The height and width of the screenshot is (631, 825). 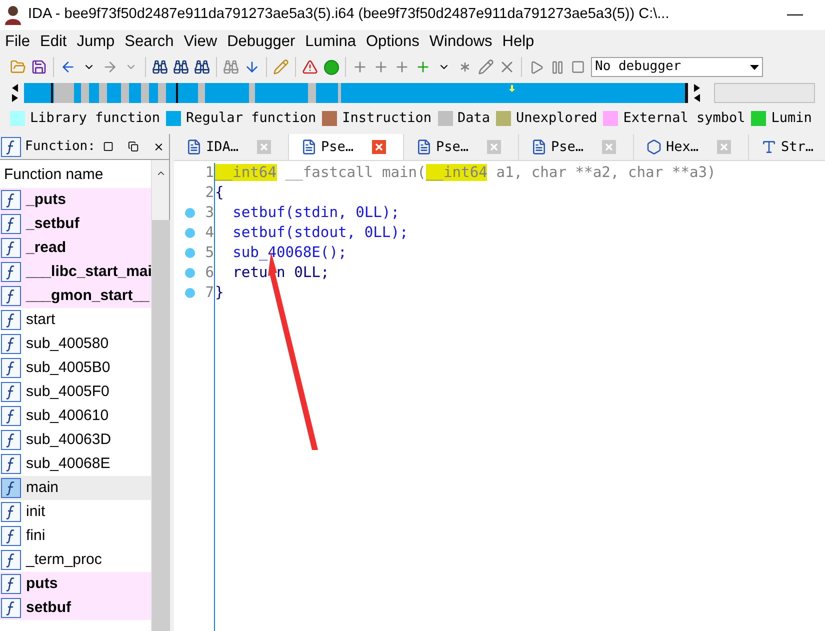 I want to click on function-name: puts, so click(x=42, y=584).